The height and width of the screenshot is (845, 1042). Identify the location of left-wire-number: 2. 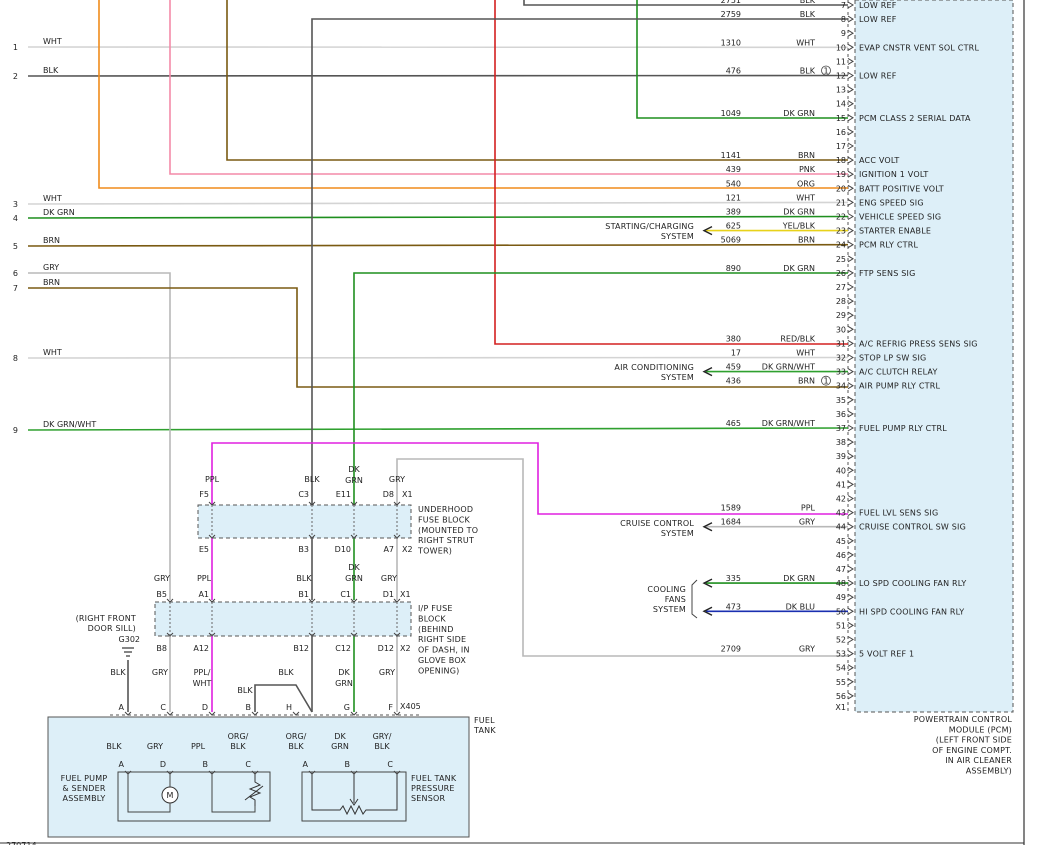
(15, 76).